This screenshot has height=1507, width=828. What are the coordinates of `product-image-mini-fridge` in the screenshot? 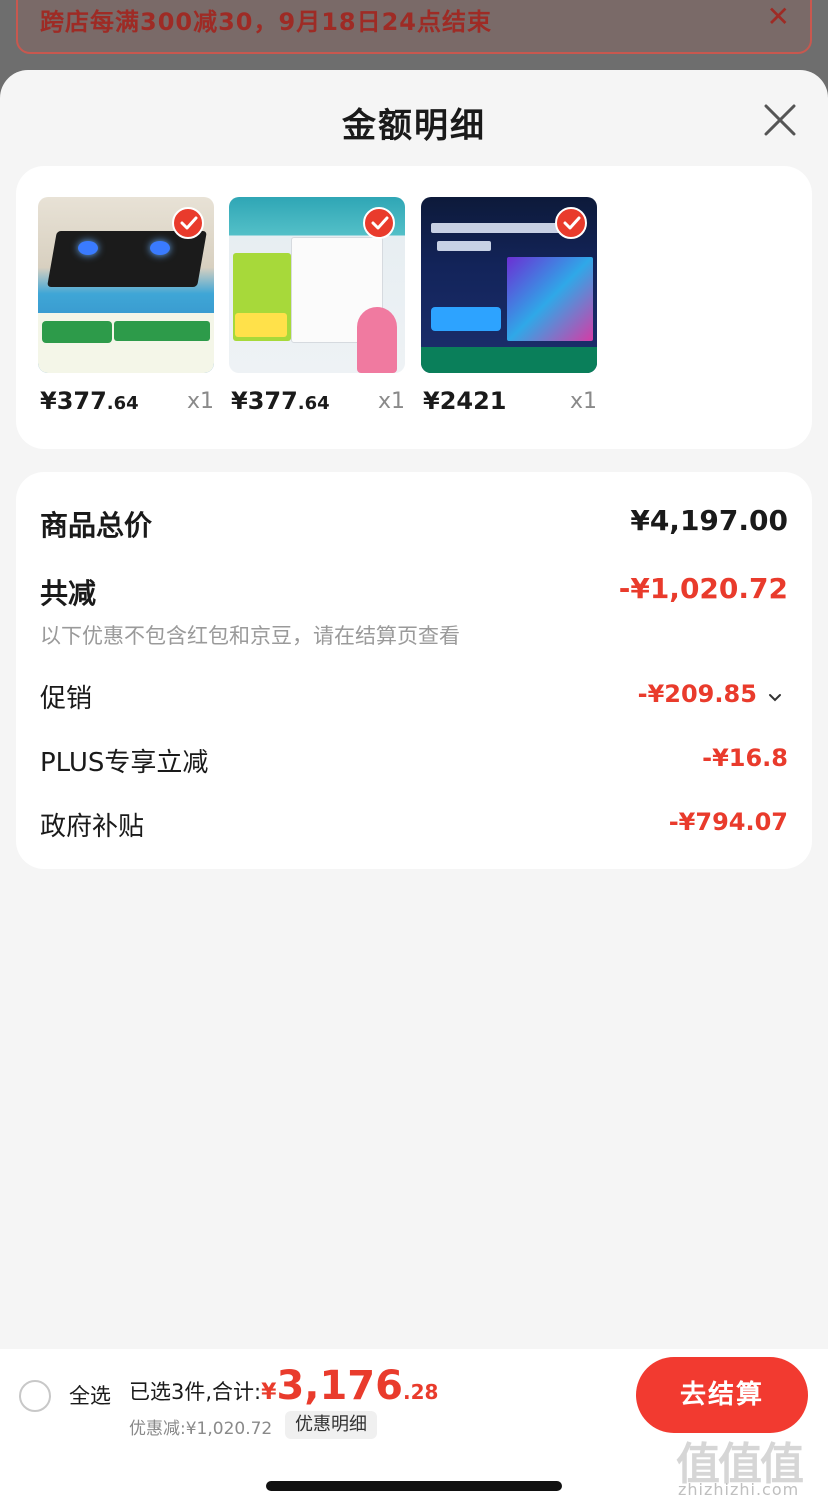 It's located at (317, 285).